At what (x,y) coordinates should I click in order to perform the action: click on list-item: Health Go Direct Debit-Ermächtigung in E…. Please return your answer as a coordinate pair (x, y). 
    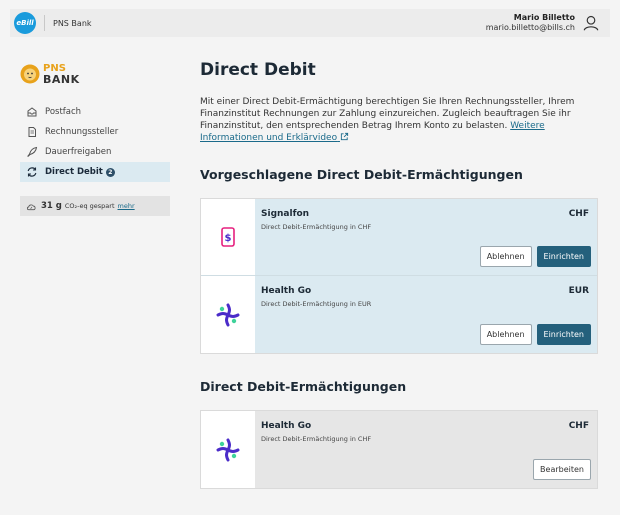
    Looking at the image, I should click on (399, 314).